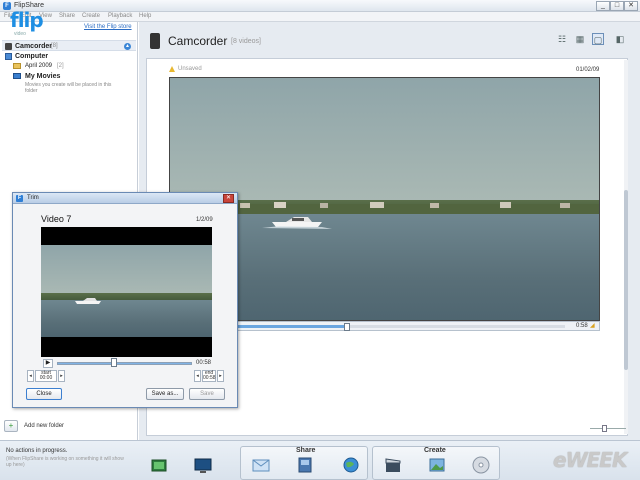 Image resolution: width=640 pixels, height=480 pixels. Describe the element at coordinates (582, 326) in the screenshot. I see `video-duration: 0:58` at that location.